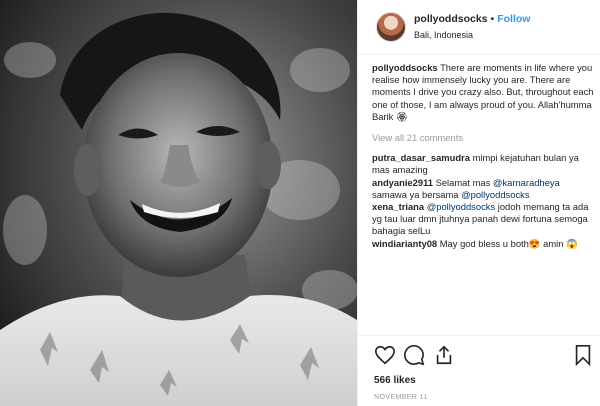  I want to click on comment-mention: @karnaradheya, so click(526, 182).